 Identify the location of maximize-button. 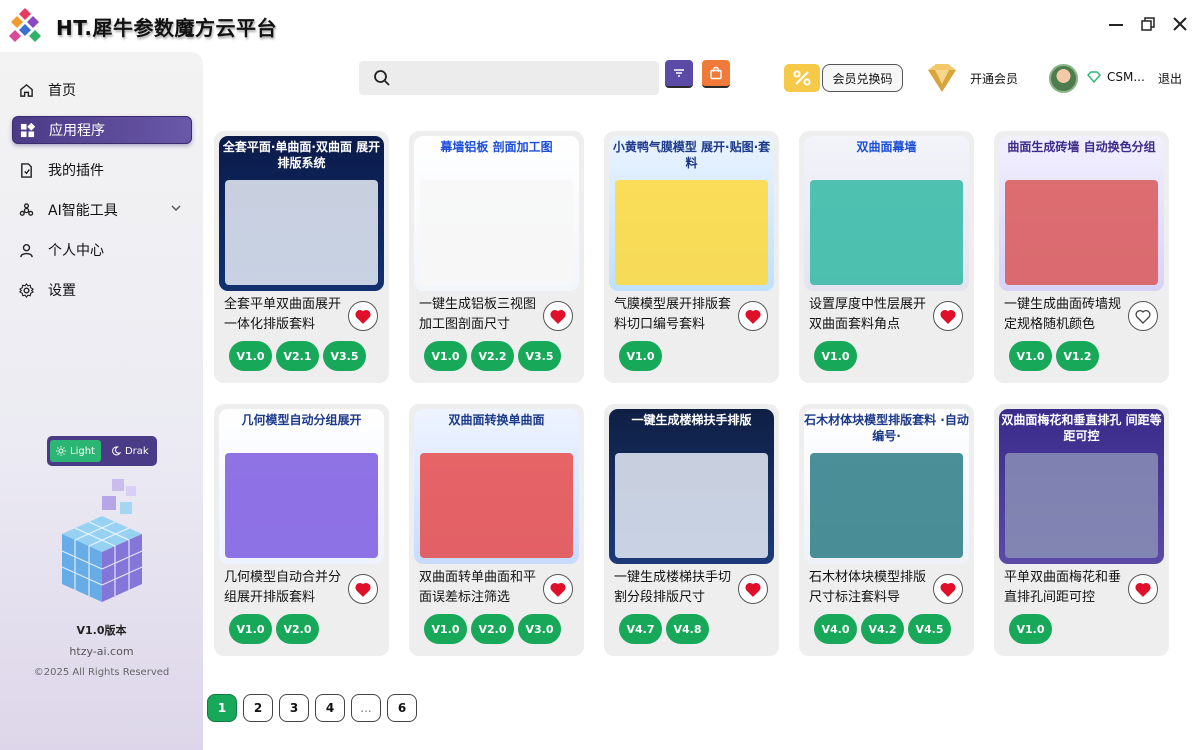
(1148, 24).